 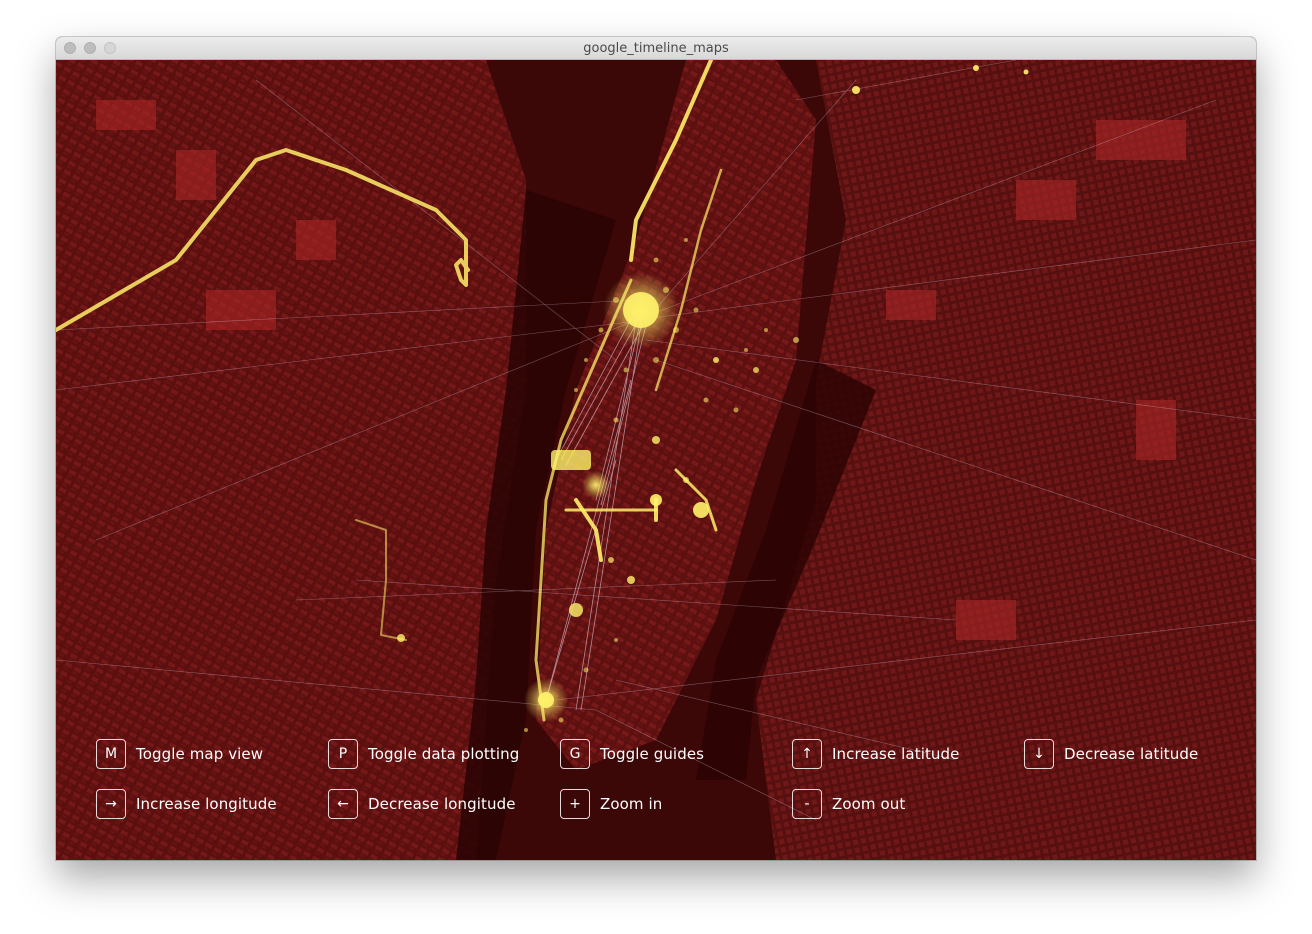 I want to click on control-toggle-data-plotting: P Toggle data plotting, so click(x=423, y=754).